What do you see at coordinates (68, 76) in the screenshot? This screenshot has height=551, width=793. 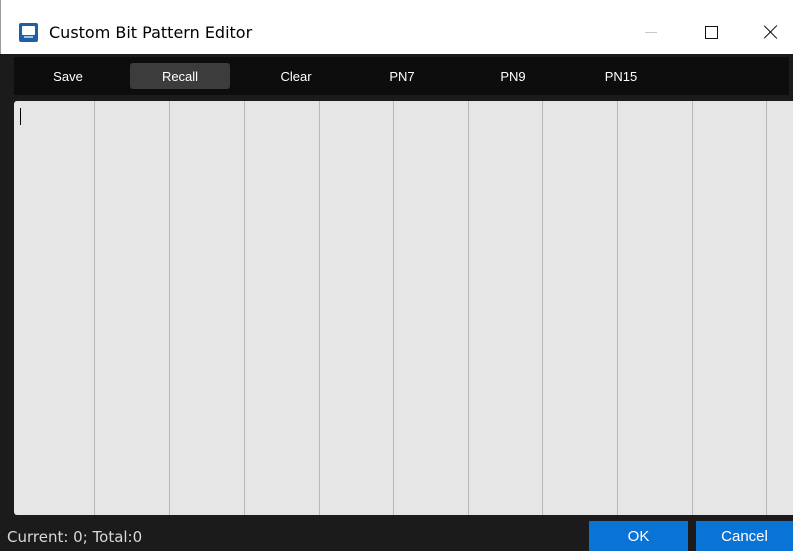 I see `save-button: Save` at bounding box center [68, 76].